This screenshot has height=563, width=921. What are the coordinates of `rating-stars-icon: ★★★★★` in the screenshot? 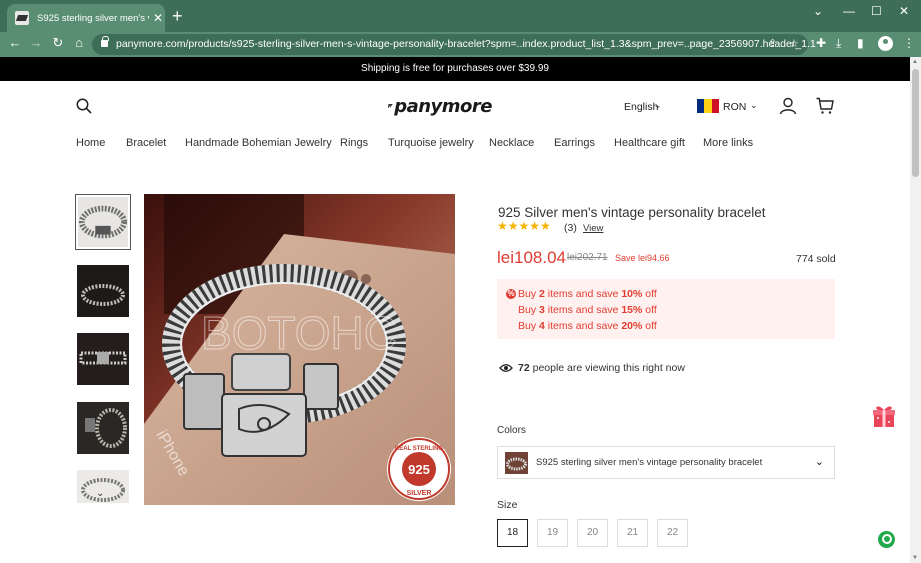 It's located at (524, 226).